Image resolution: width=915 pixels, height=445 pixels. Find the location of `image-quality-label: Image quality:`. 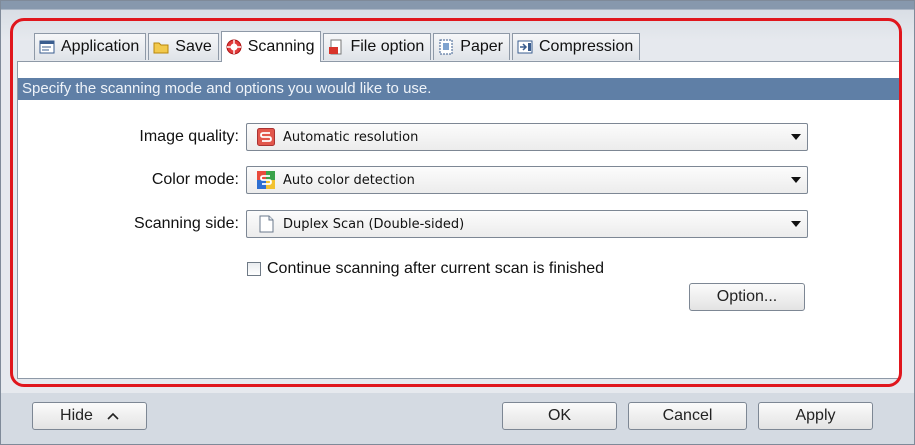

image-quality-label: Image quality: is located at coordinates (189, 136).